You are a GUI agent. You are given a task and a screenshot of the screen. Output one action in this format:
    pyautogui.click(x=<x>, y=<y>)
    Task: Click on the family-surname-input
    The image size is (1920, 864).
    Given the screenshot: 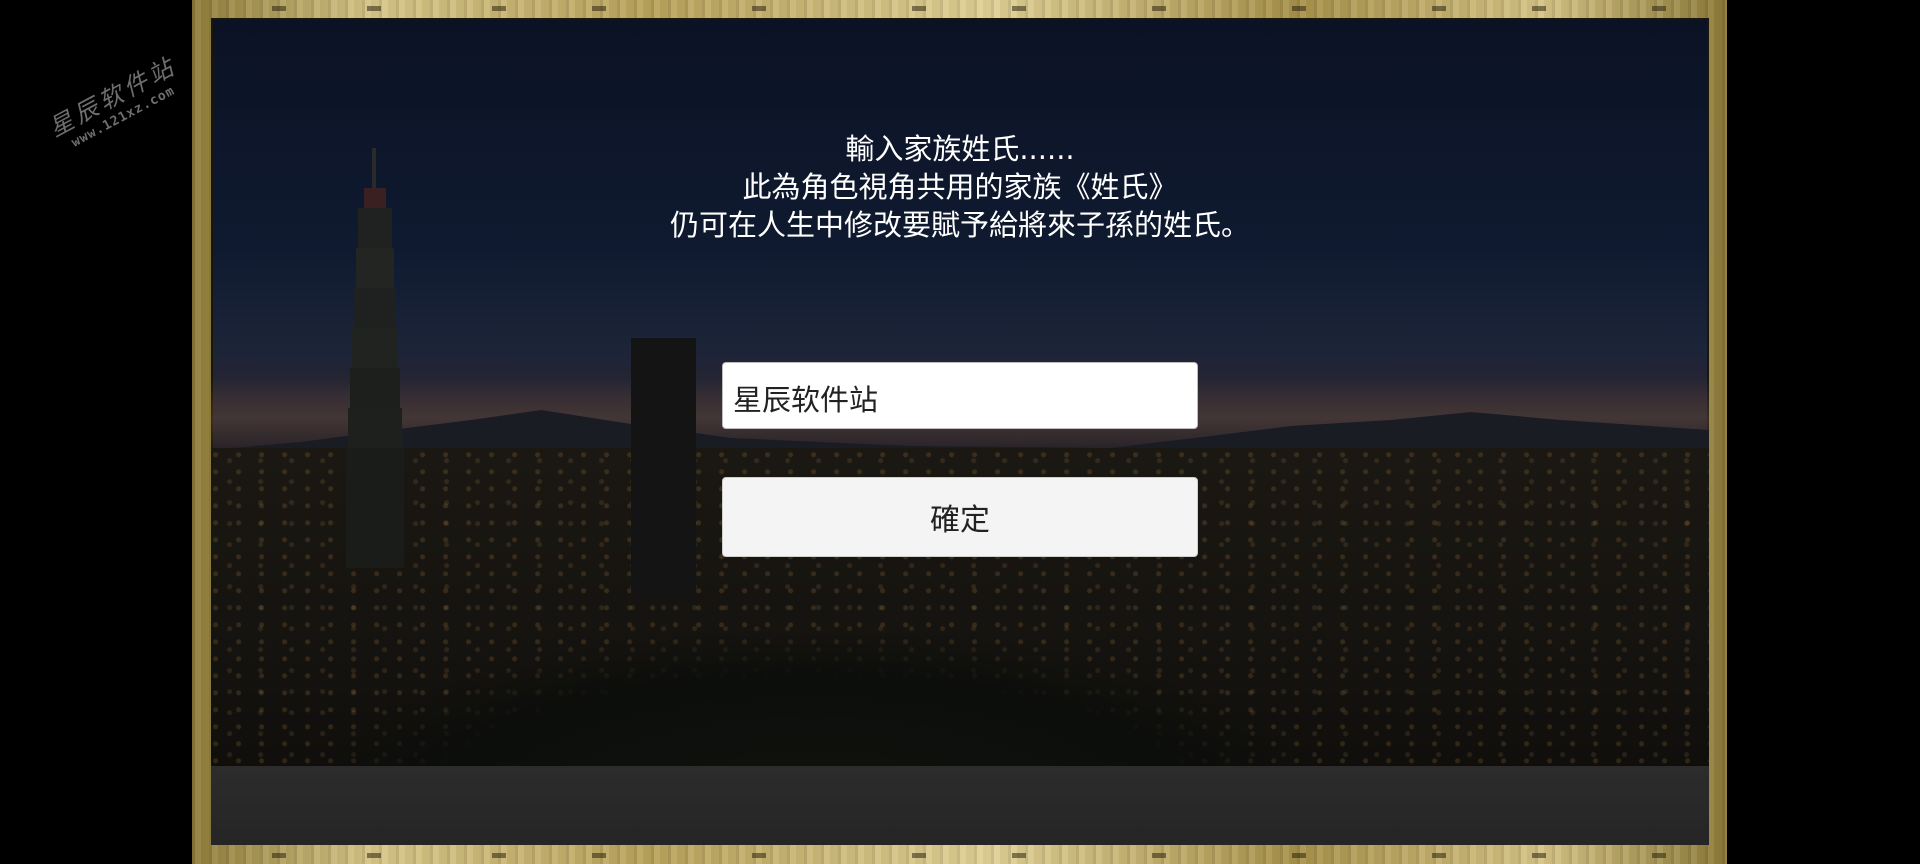 What is the action you would take?
    pyautogui.click(x=960, y=395)
    